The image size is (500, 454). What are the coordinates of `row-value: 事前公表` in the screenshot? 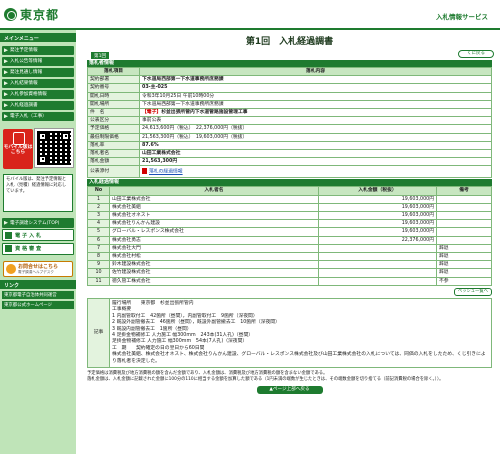 It's located at (315, 121).